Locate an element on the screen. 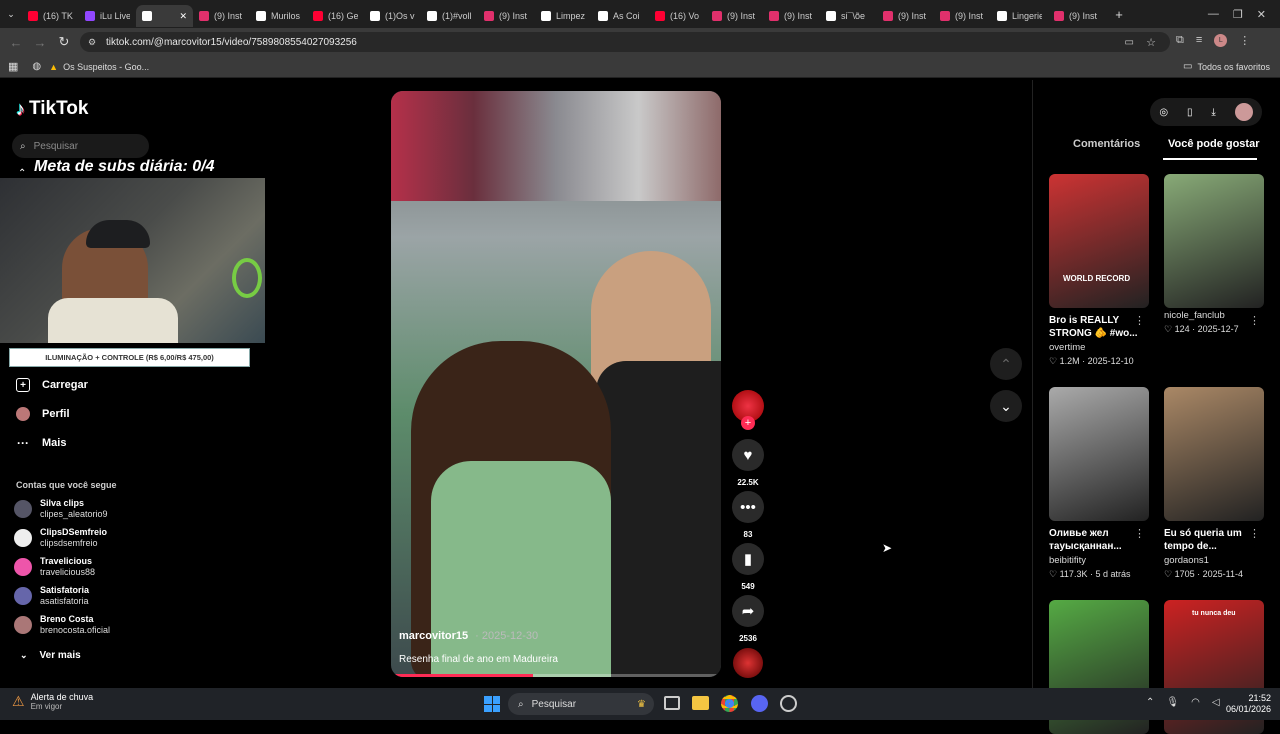 Image resolution: width=1280 pixels, height=734 pixels. followed-account: Silva clips clipes_aleatorio9 is located at coordinates (61, 509).